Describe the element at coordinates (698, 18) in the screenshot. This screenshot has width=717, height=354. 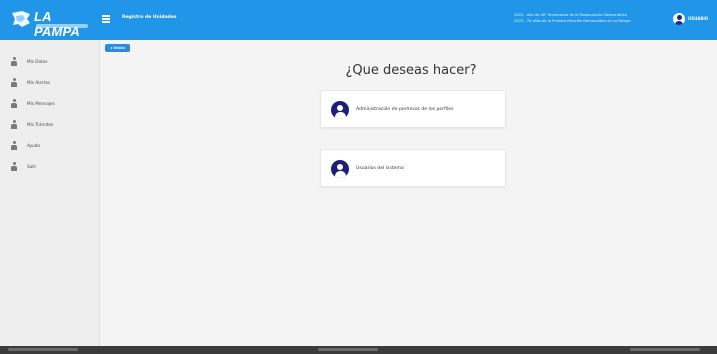
I see `user-name: USUARIO` at that location.